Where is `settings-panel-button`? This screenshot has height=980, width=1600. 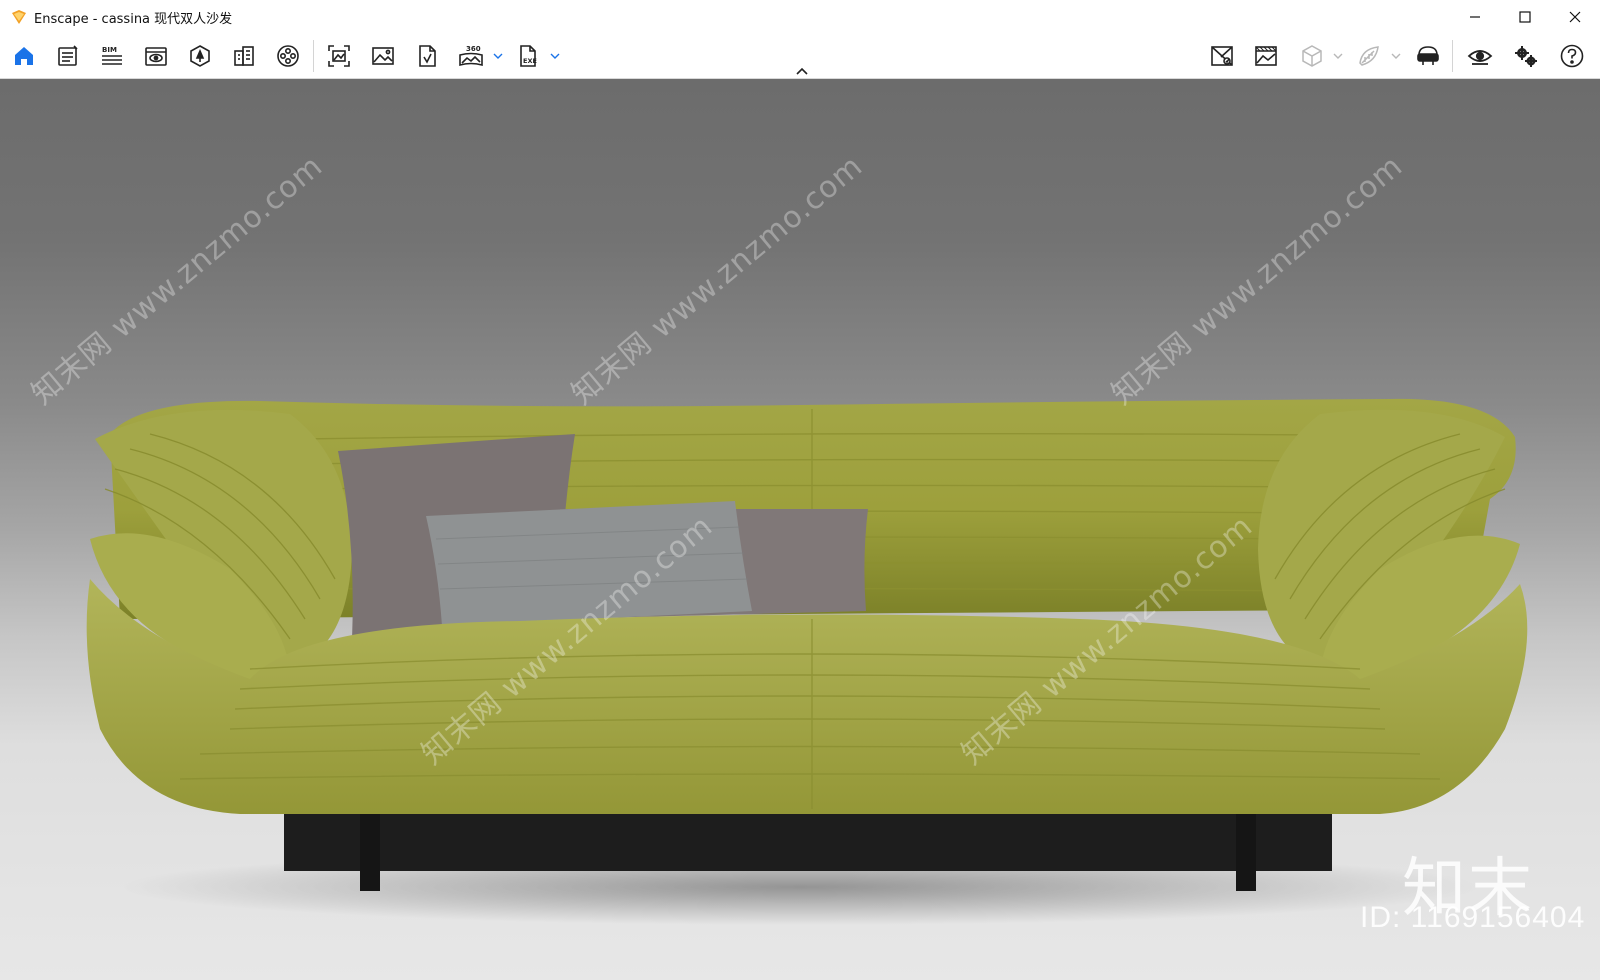
settings-panel-button is located at coordinates (68, 56).